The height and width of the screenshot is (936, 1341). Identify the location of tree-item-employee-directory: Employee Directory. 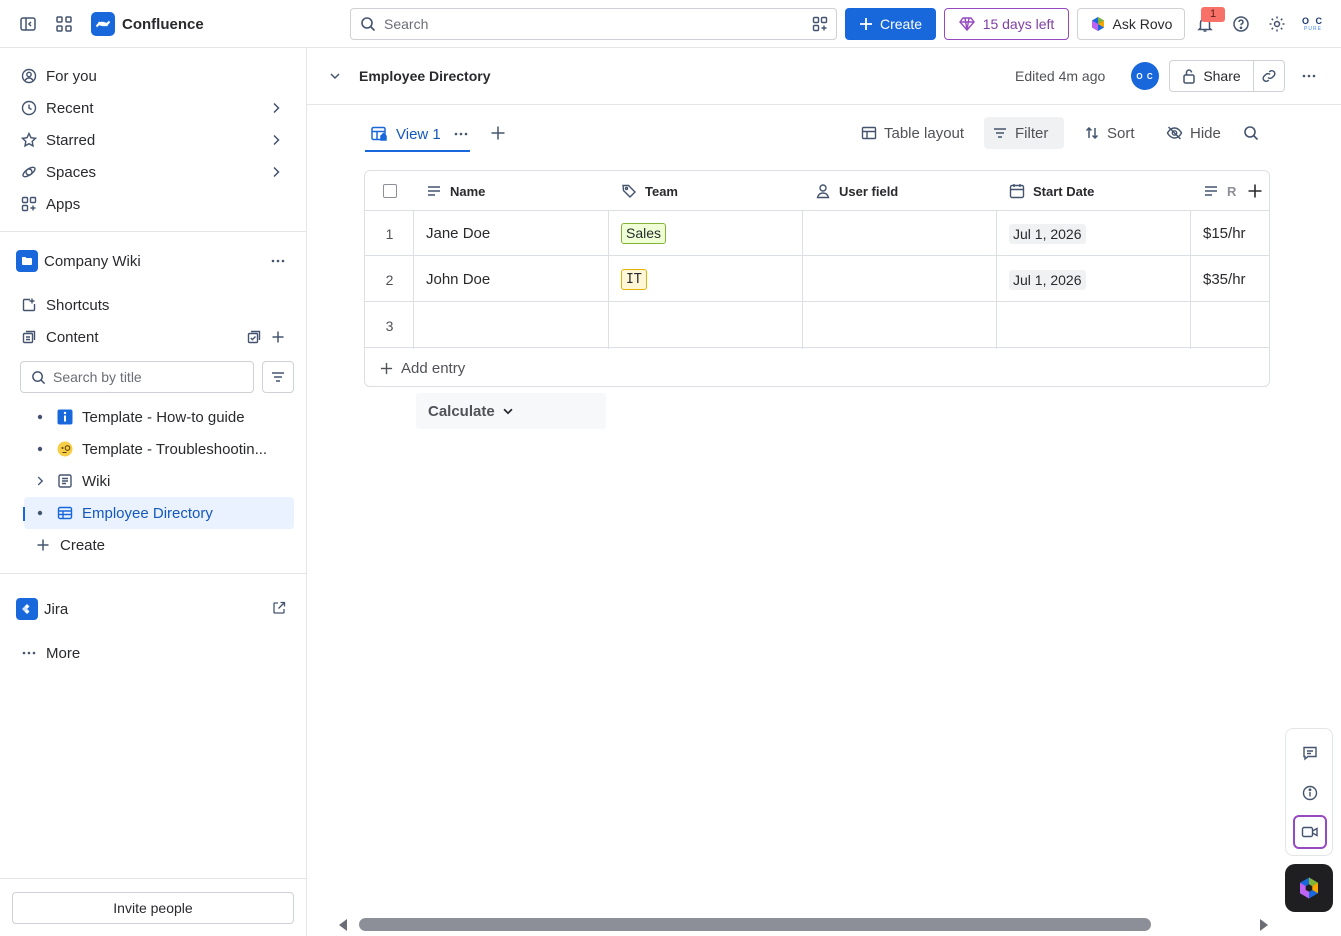
(159, 513).